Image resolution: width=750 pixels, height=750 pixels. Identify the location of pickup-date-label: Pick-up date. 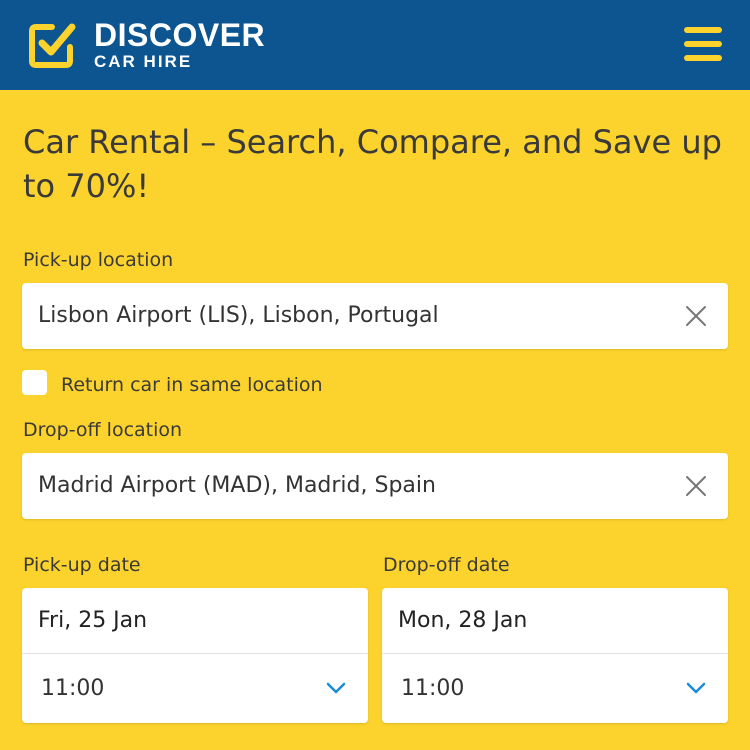
(82, 565).